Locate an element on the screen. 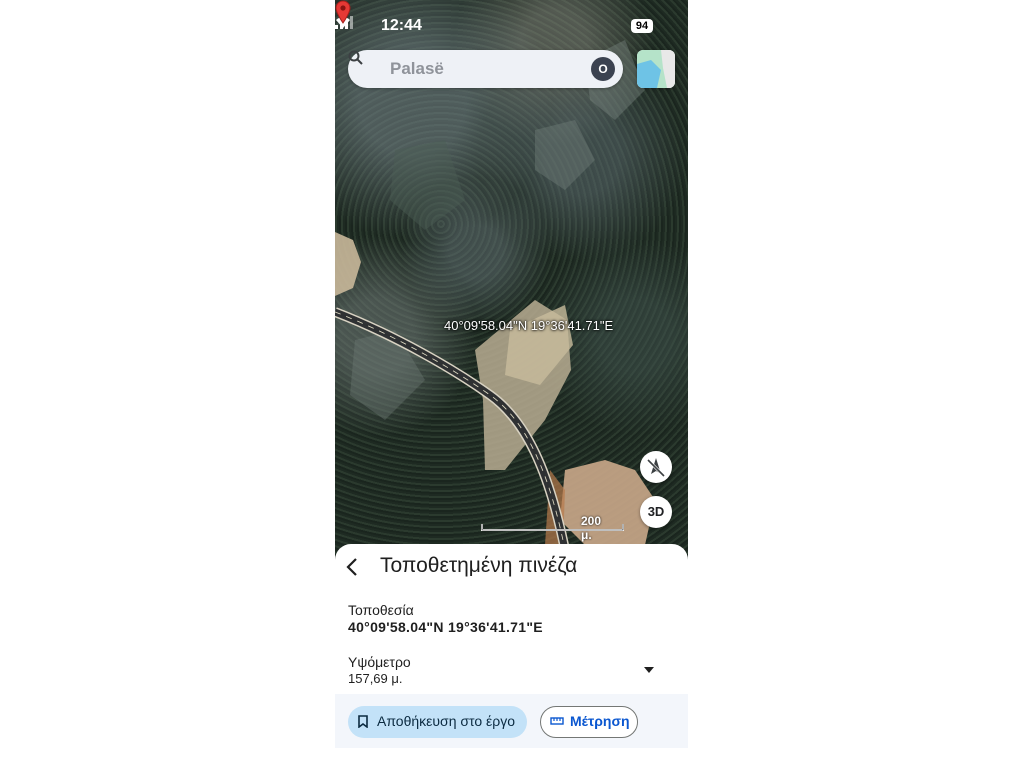 The image size is (1024, 768). layers-thumbnail-icon is located at coordinates (656, 69).